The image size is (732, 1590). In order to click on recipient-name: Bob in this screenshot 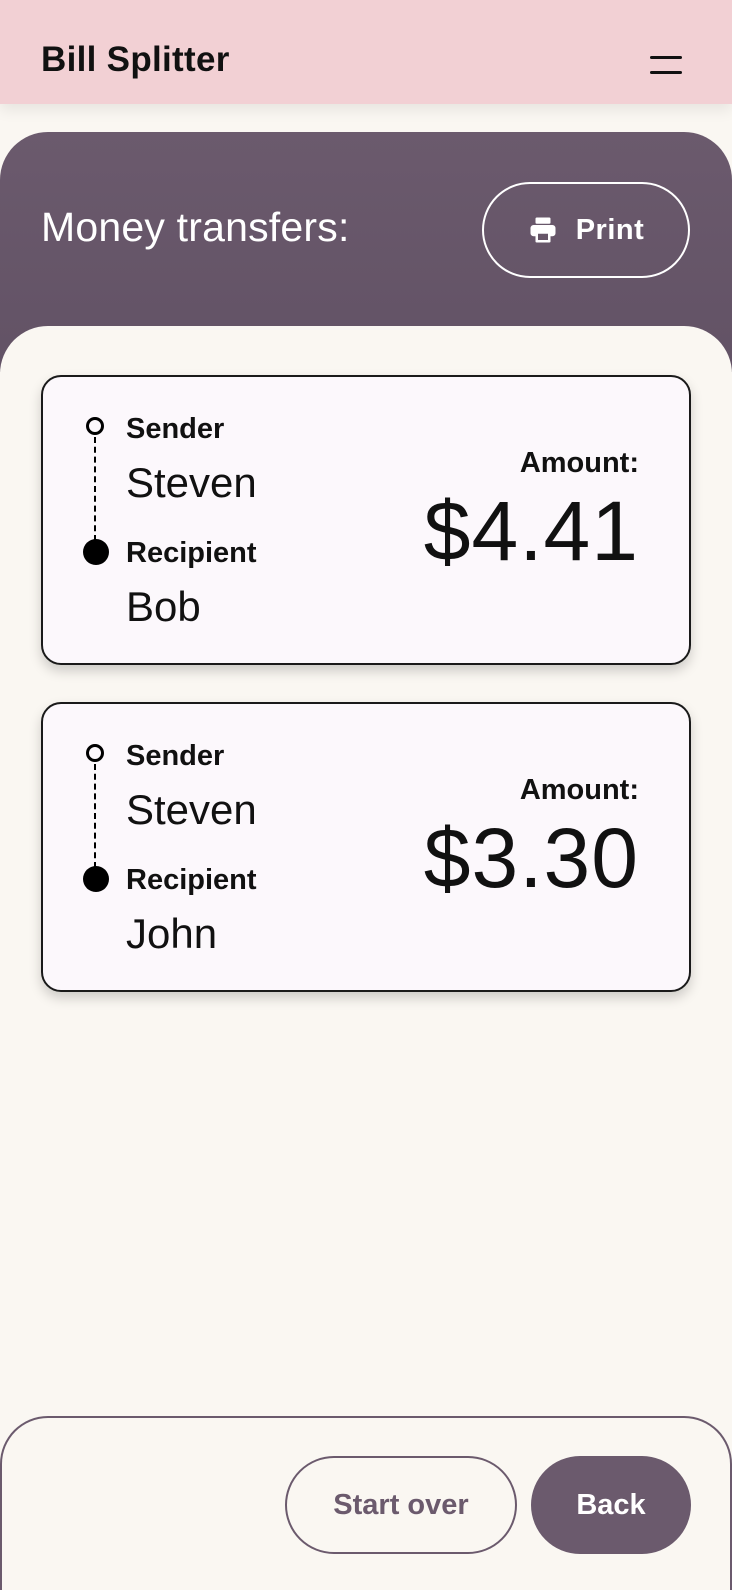, I will do `click(163, 606)`.